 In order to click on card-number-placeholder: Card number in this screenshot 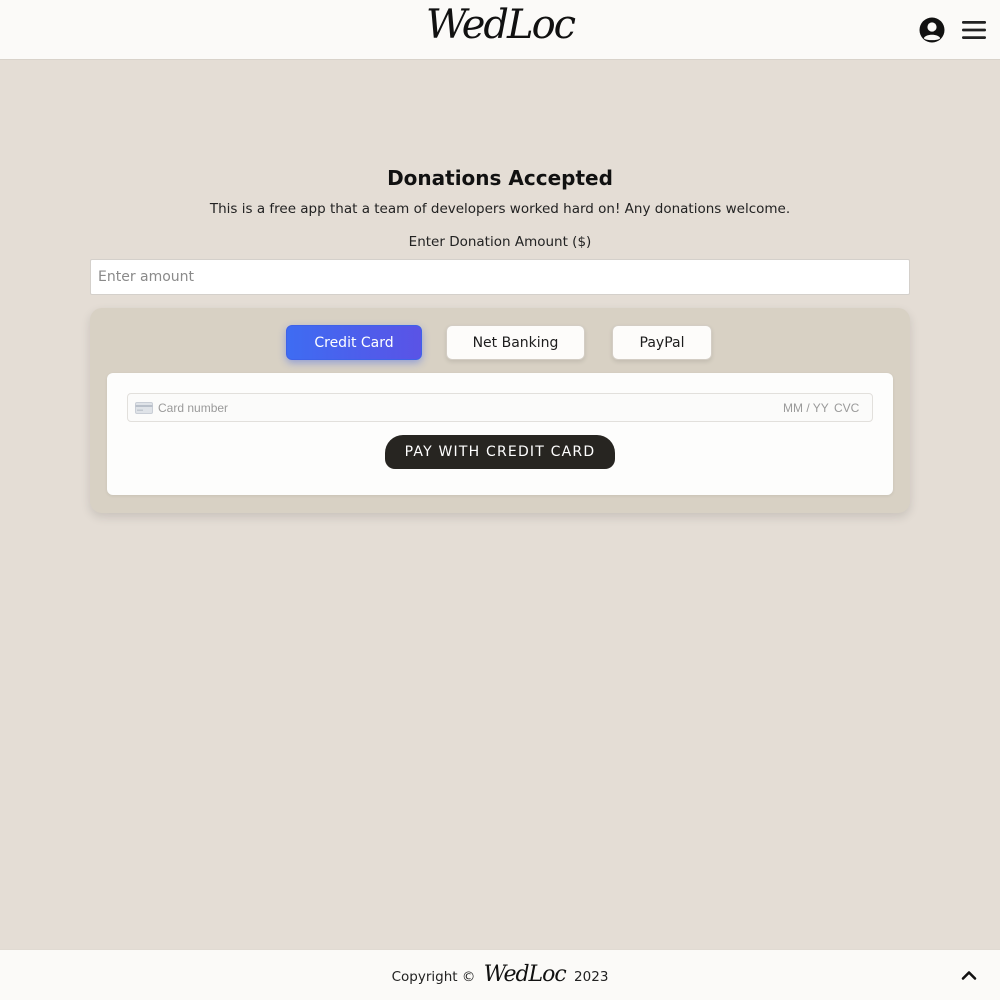, I will do `click(193, 408)`.